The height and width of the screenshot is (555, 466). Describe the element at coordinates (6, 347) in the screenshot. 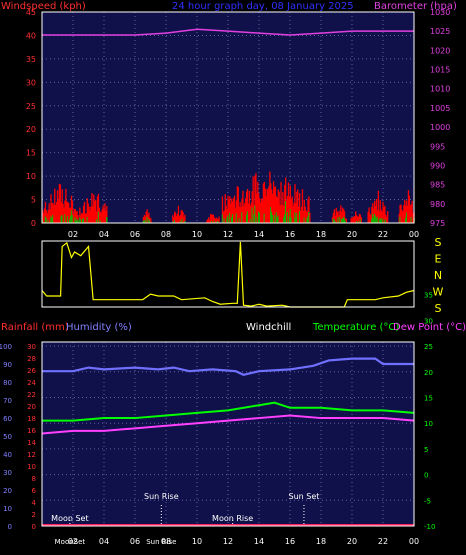

I see `humidity-tick-label: 100` at that location.